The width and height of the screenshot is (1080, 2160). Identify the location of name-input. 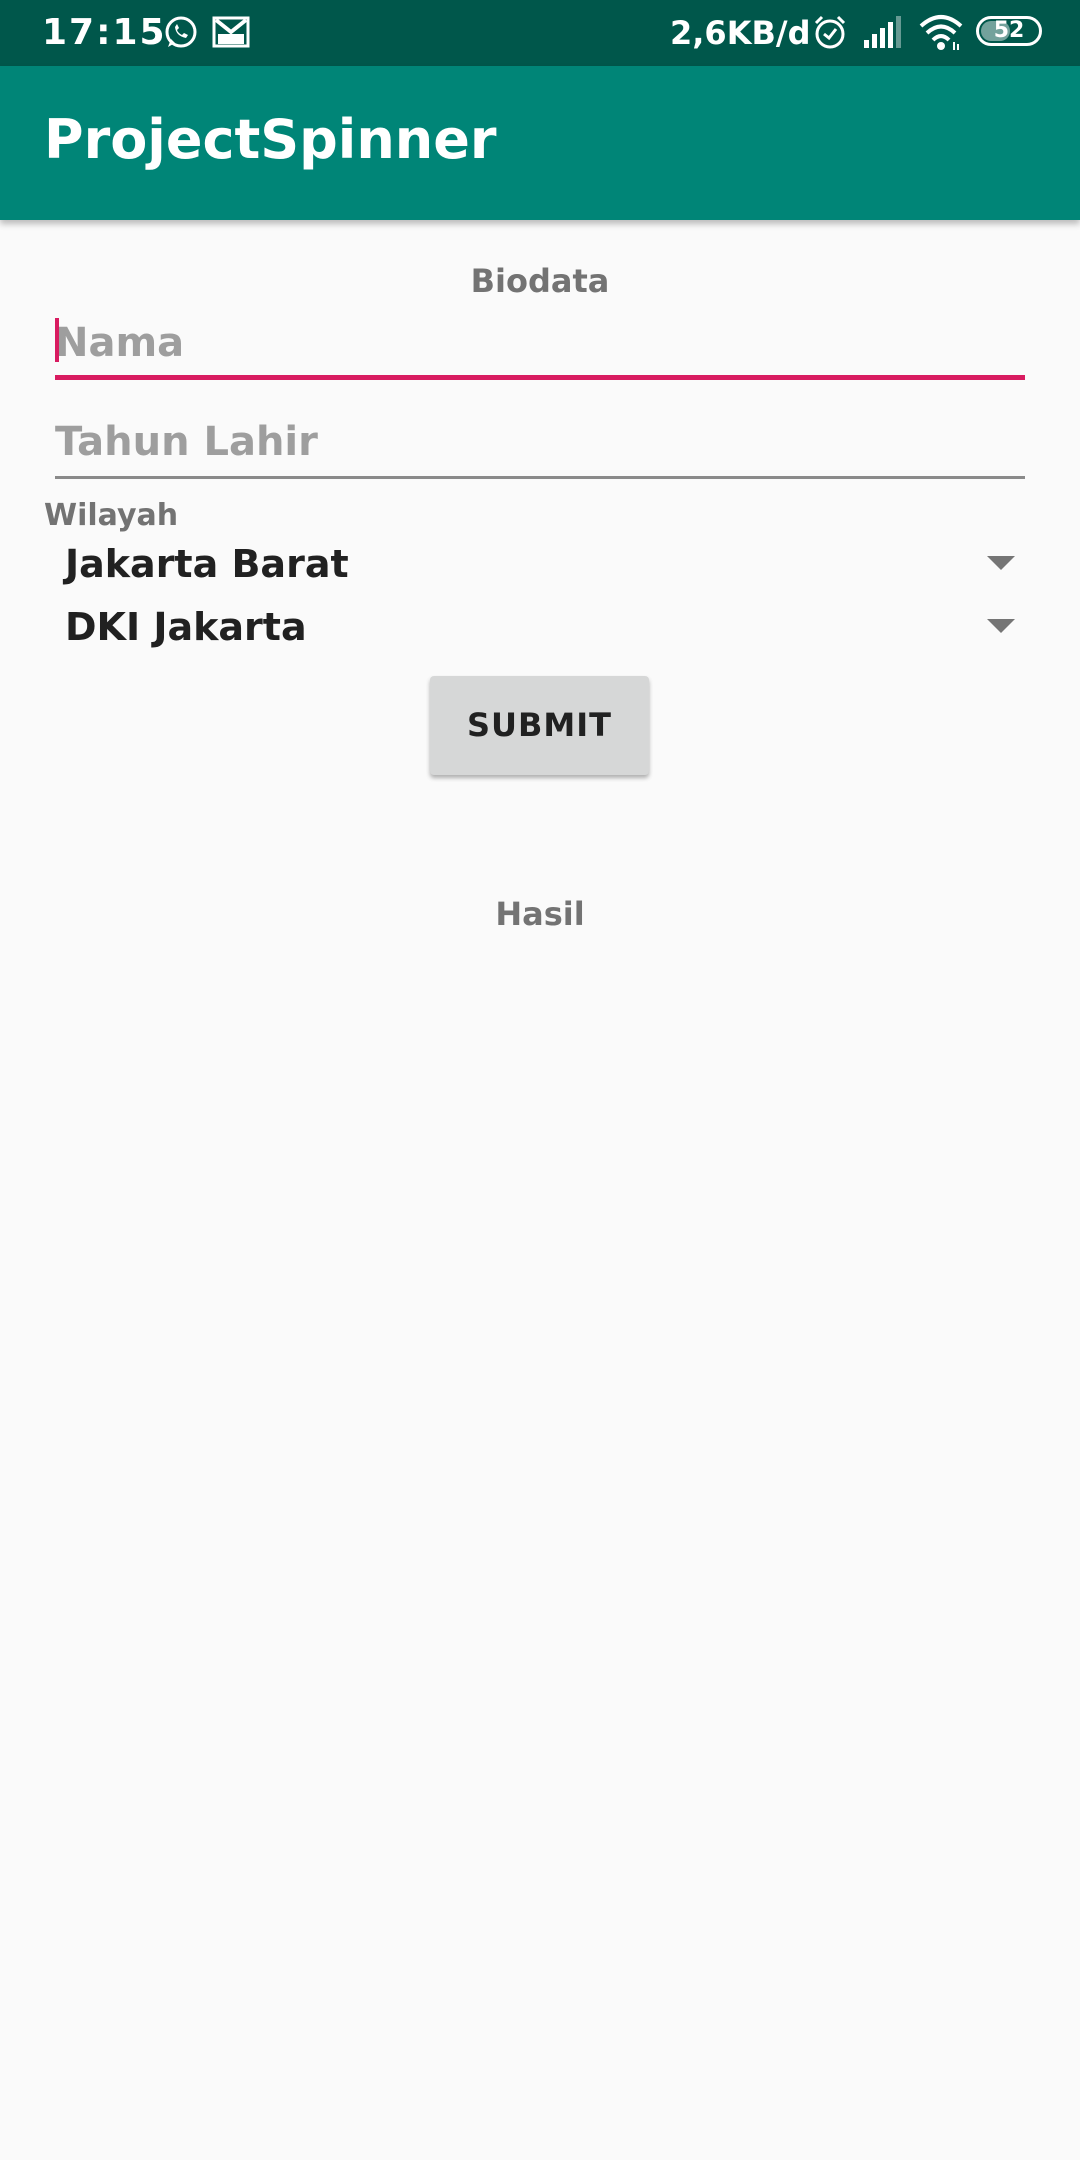
(540, 343).